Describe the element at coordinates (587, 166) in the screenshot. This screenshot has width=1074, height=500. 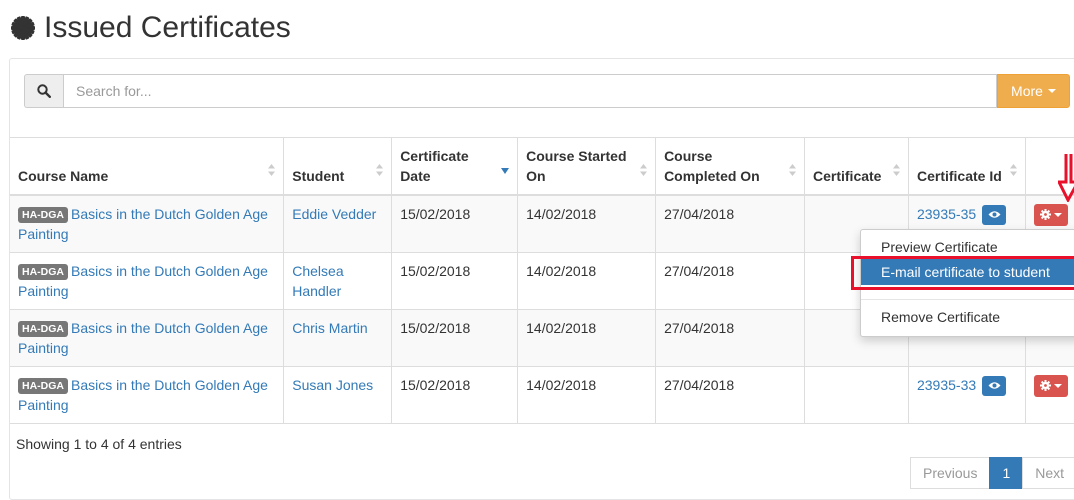
I see `column-header-course-started-on: Course Started On` at that location.